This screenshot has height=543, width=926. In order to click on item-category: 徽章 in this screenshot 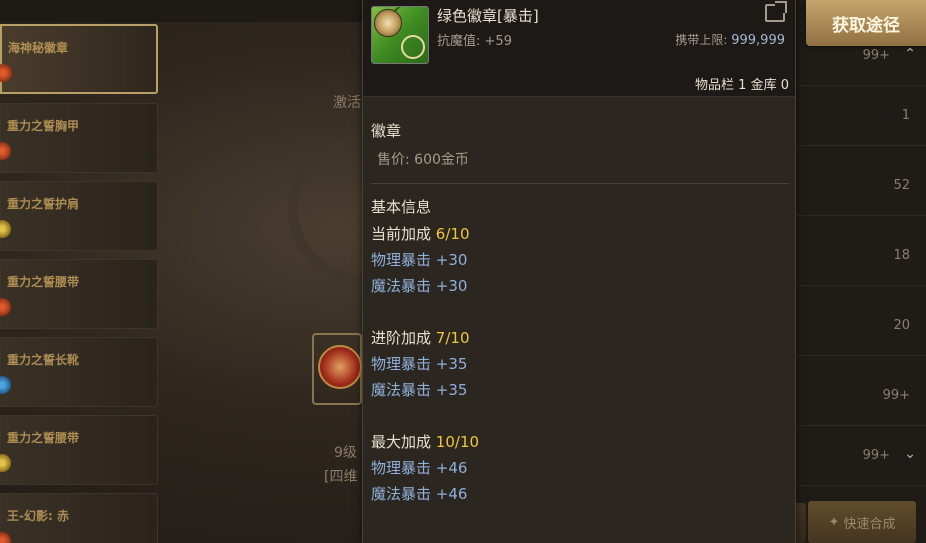, I will do `click(386, 131)`.